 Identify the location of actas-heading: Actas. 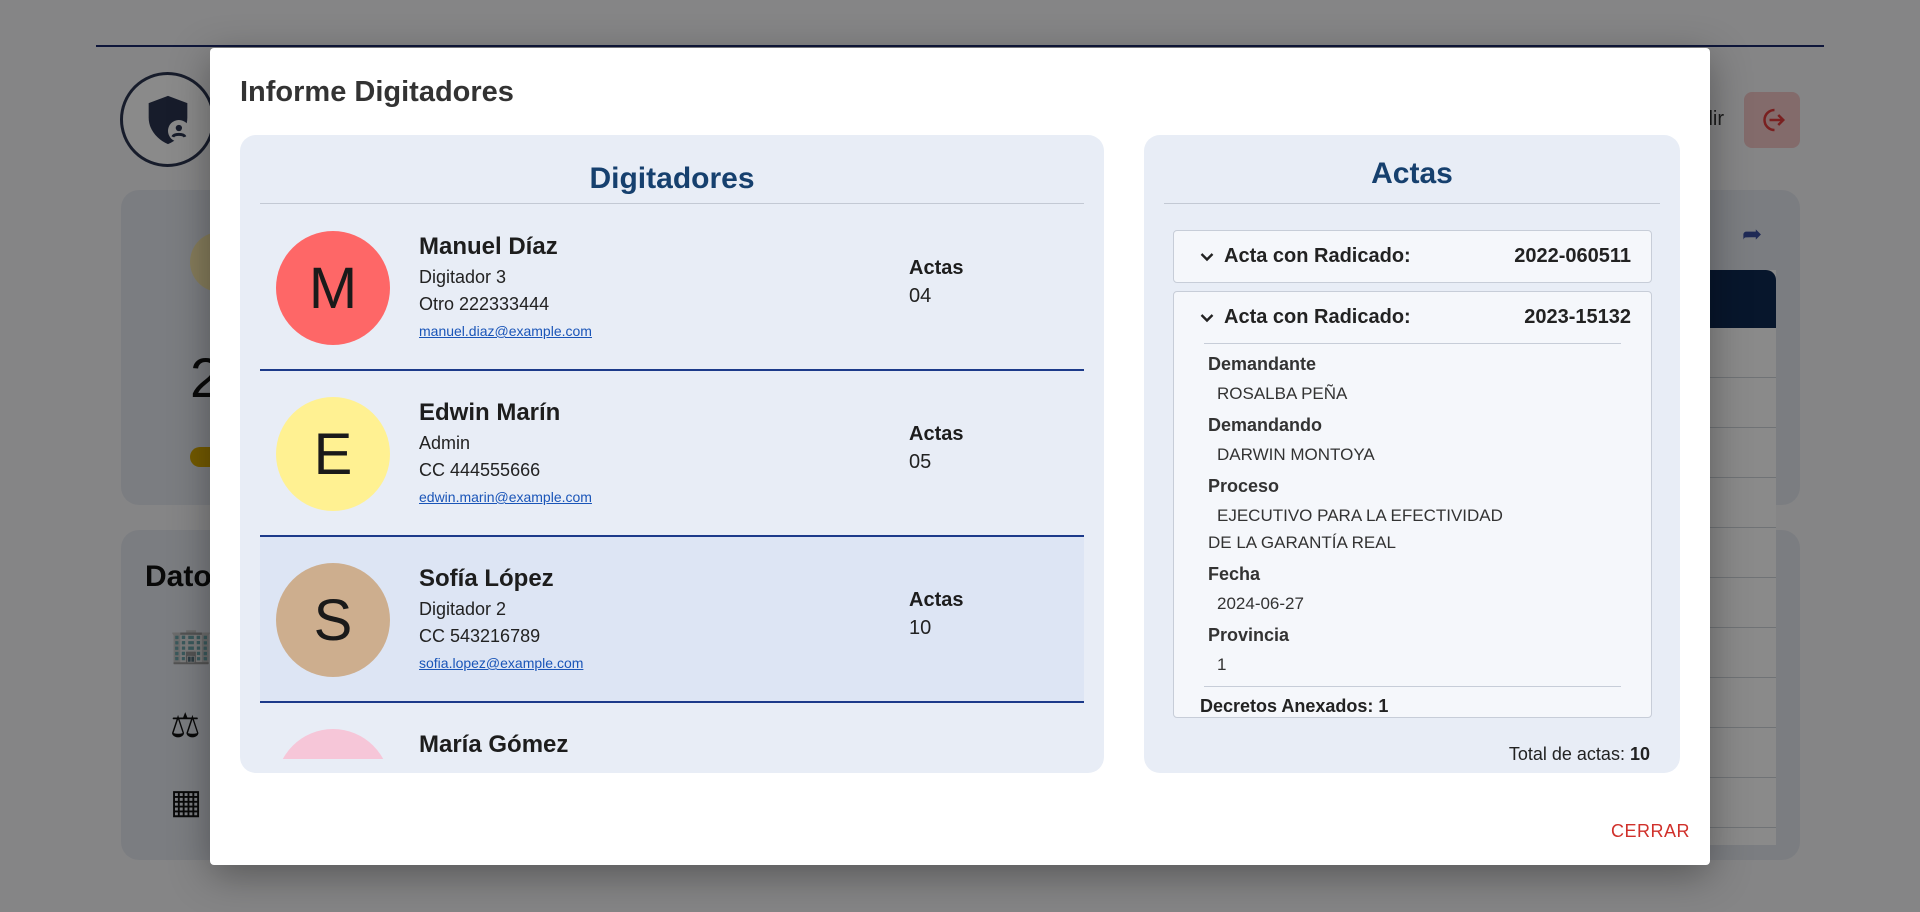
(1412, 180).